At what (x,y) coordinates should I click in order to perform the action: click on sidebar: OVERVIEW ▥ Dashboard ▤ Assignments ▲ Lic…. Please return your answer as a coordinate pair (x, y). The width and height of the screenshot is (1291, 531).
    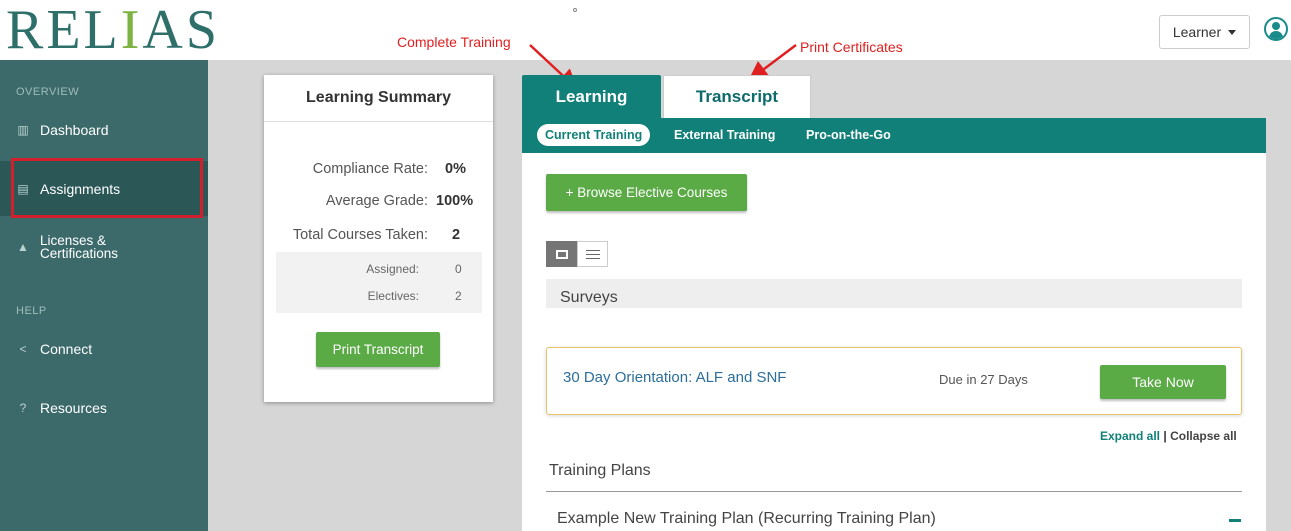
    Looking at the image, I should click on (104, 295).